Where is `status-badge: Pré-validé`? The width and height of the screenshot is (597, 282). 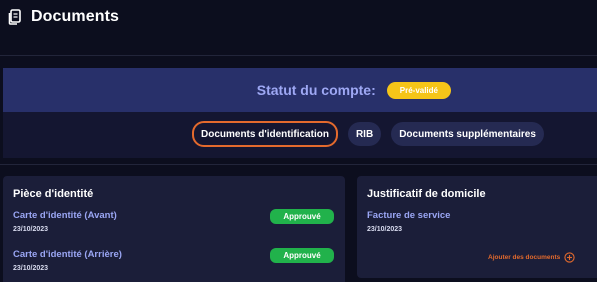 status-badge: Pré-validé is located at coordinates (418, 90).